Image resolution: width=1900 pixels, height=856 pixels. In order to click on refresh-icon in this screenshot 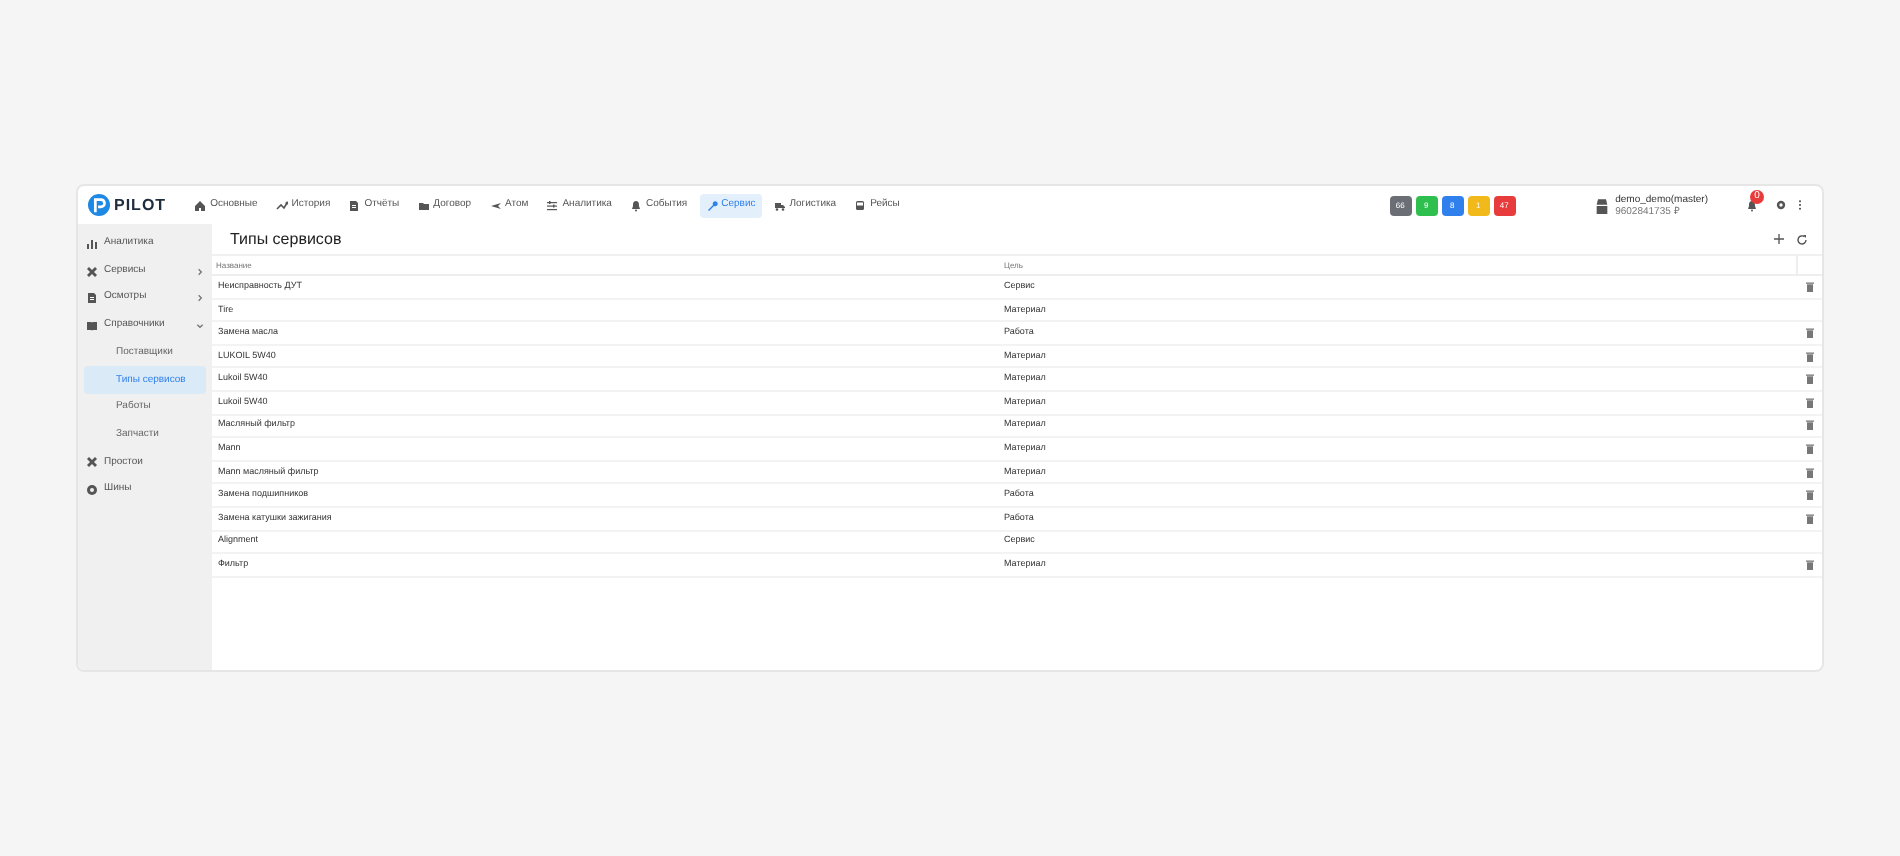, I will do `click(1802, 239)`.